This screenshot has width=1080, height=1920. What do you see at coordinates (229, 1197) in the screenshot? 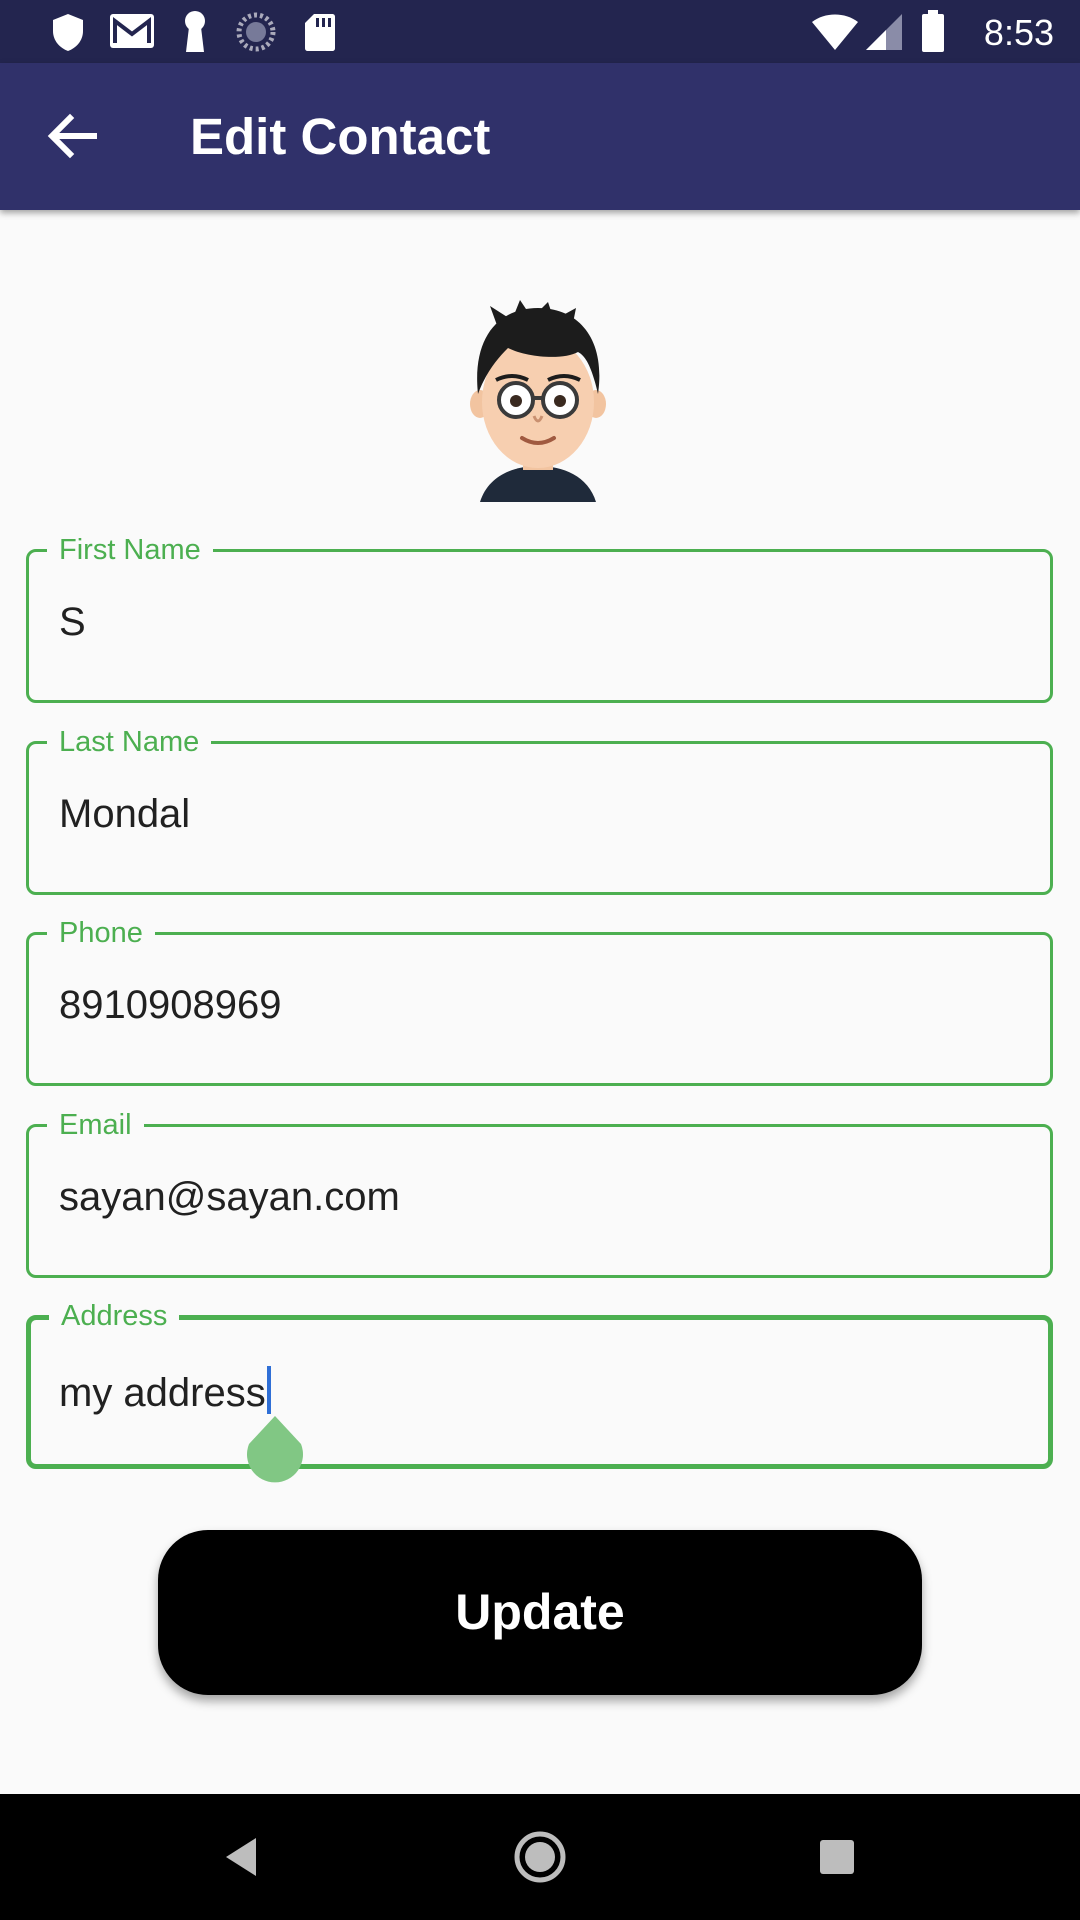
I see `email-input: sayan@sayan.com` at bounding box center [229, 1197].